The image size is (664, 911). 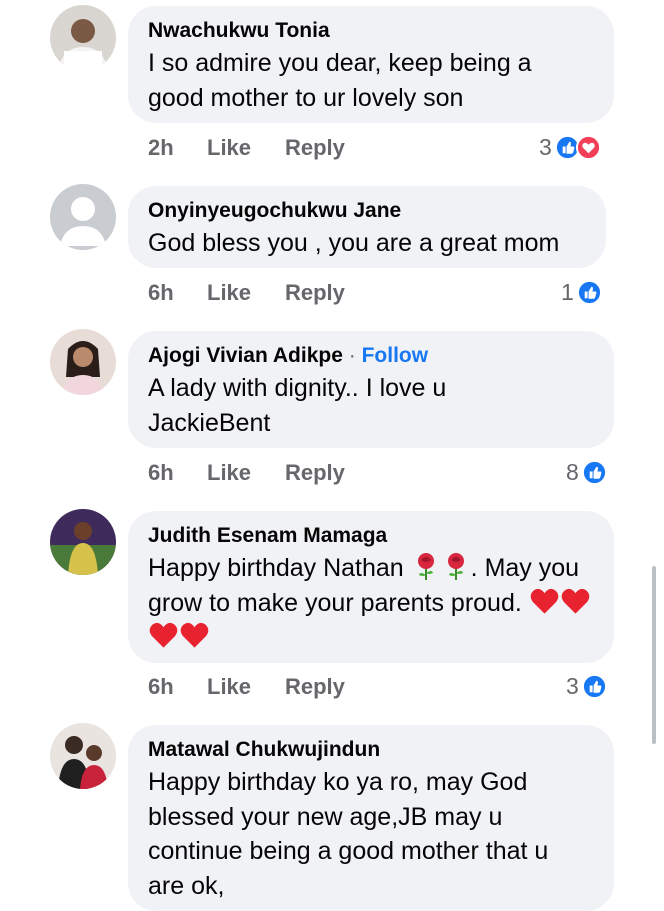 What do you see at coordinates (371, 750) in the screenshot?
I see `comment-author: Matawal Chukwujindun` at bounding box center [371, 750].